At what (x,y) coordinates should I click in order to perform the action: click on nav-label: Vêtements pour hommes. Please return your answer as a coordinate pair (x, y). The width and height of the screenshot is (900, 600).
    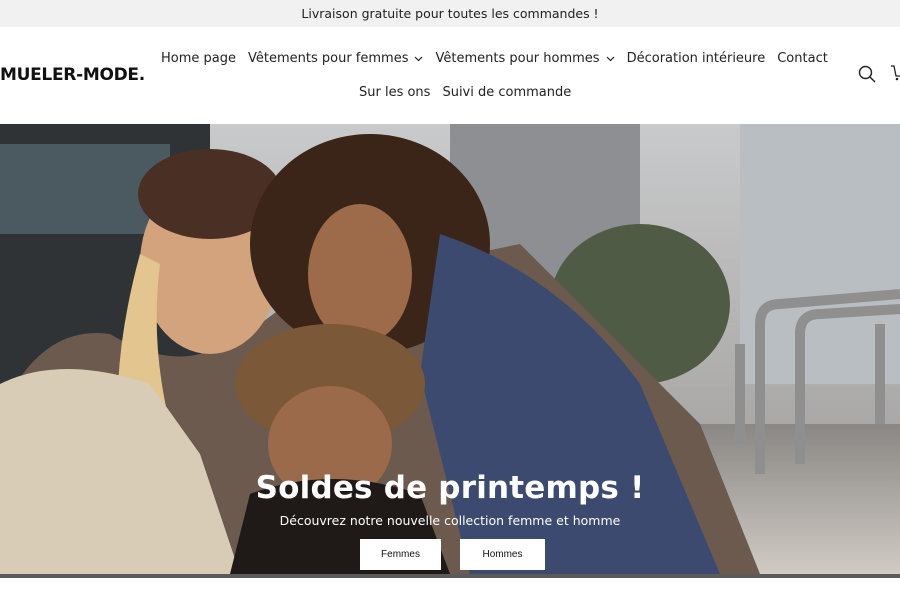
    Looking at the image, I should click on (517, 58).